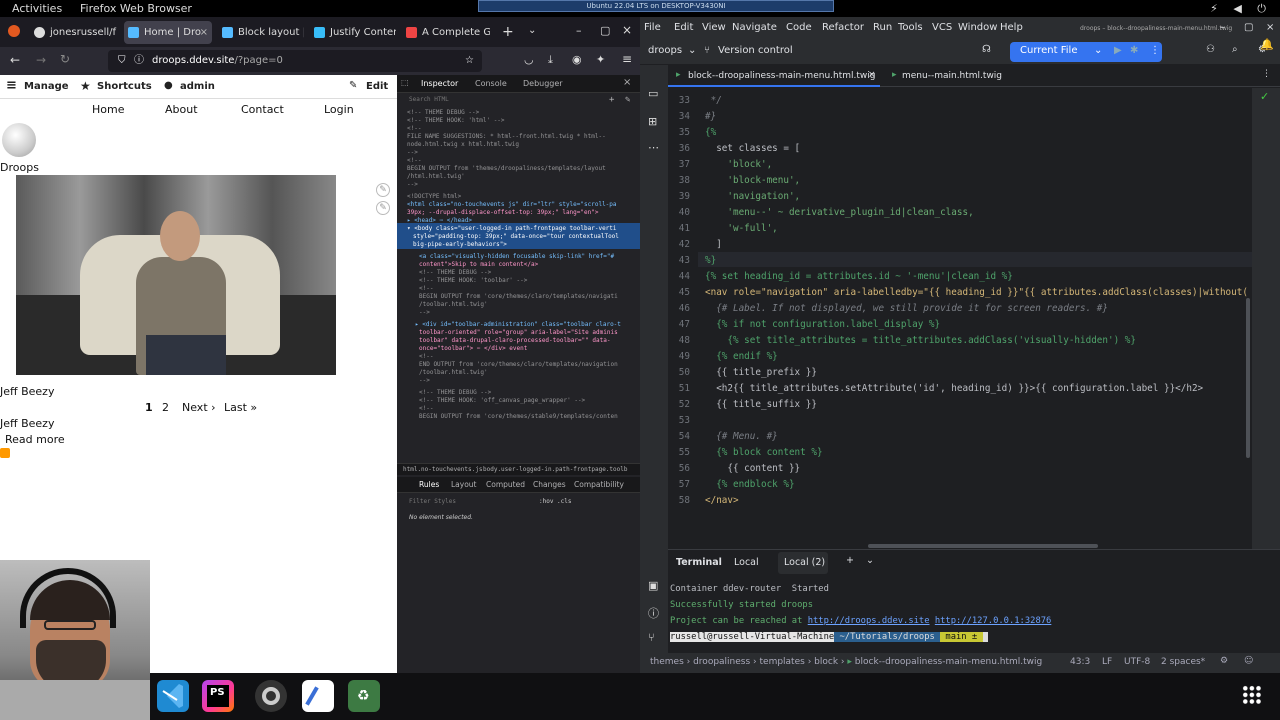 This screenshot has height=720, width=1280. I want to click on debug-listener-icon: ☊, so click(986, 49).